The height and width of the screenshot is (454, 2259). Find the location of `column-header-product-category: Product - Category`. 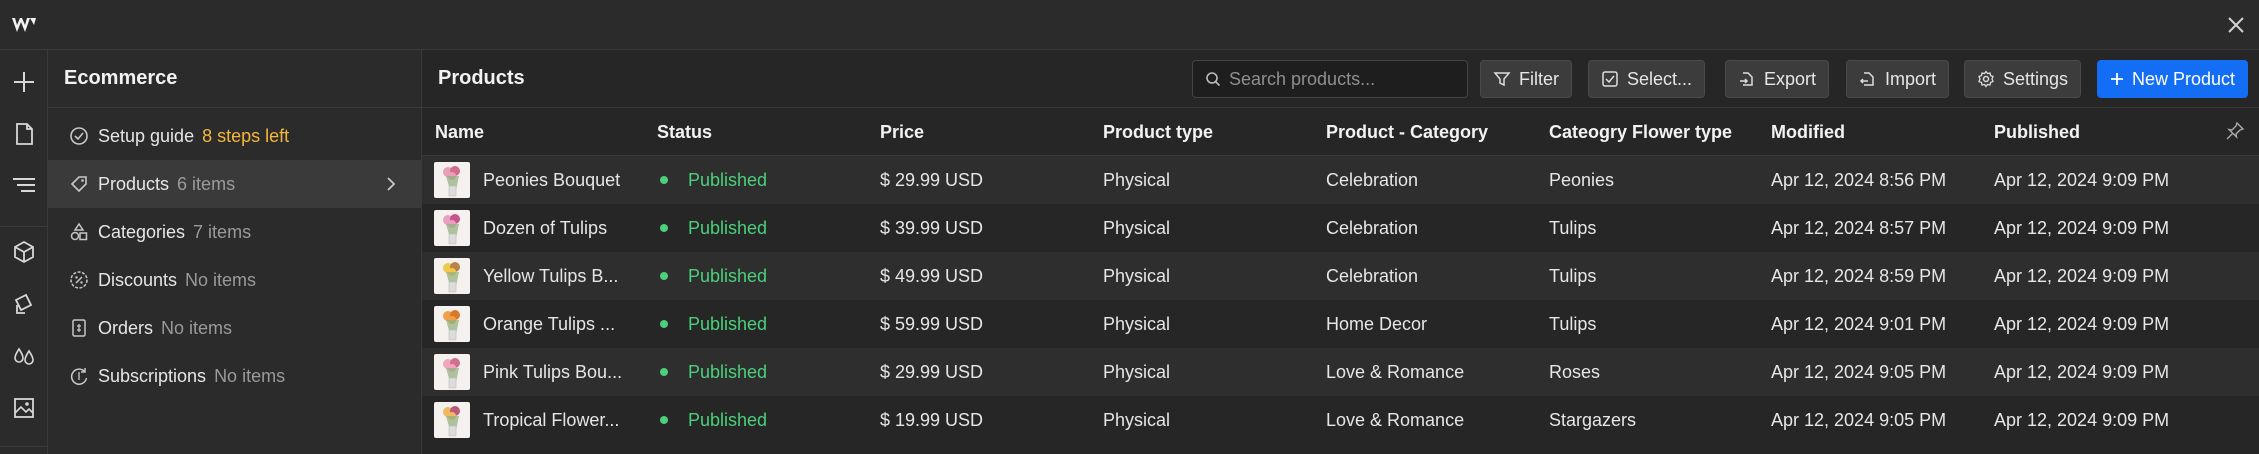

column-header-product-category: Product - Category is located at coordinates (1407, 132).